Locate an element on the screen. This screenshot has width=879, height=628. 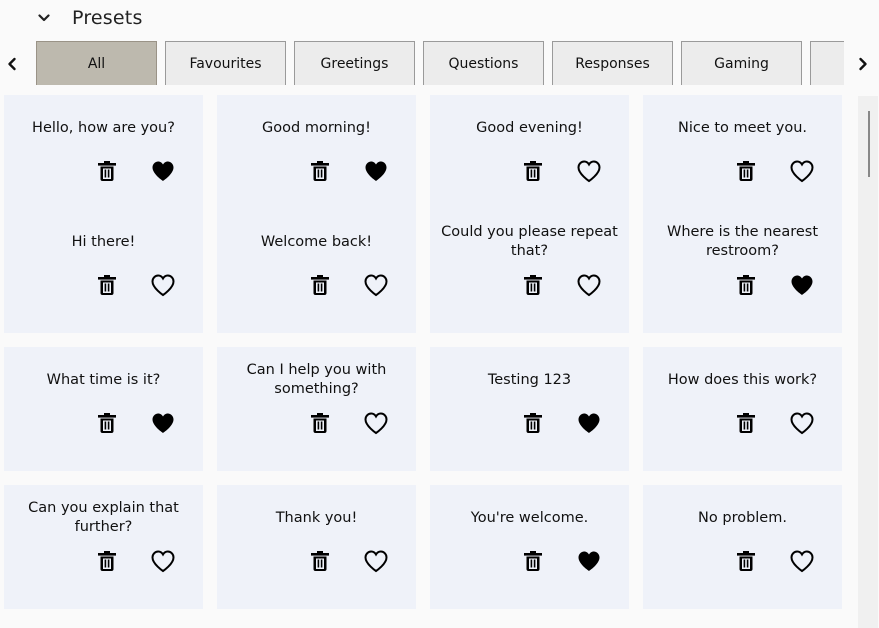
tab-favourites: Favourites is located at coordinates (225, 63).